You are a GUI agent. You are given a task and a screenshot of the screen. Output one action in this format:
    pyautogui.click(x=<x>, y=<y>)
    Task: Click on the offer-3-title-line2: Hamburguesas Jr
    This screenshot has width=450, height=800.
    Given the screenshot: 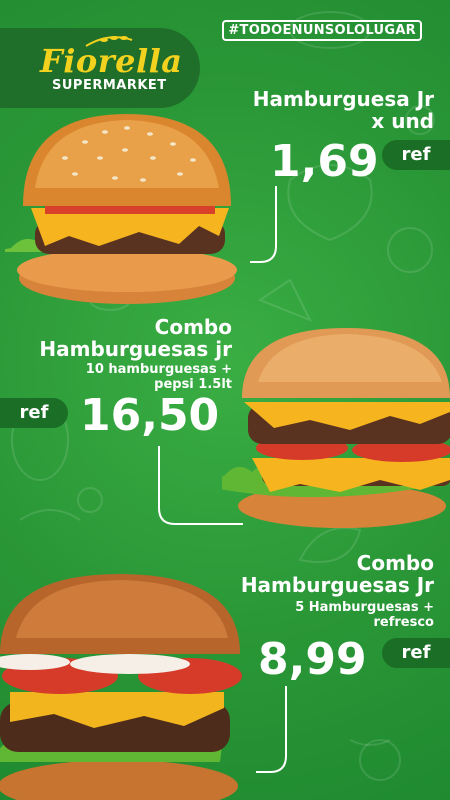 What is the action you would take?
    pyautogui.click(x=337, y=585)
    